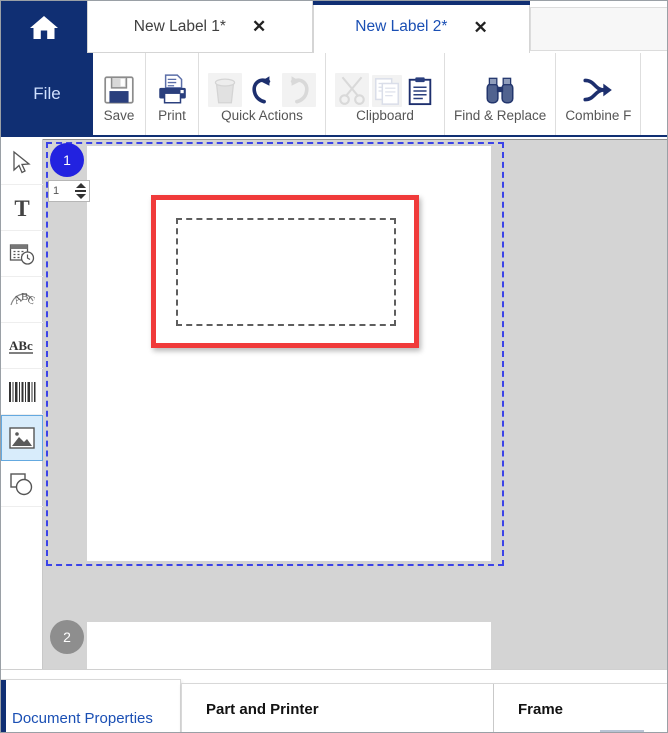  What do you see at coordinates (598, 29) in the screenshot?
I see `tab-strip-empty-area` at bounding box center [598, 29].